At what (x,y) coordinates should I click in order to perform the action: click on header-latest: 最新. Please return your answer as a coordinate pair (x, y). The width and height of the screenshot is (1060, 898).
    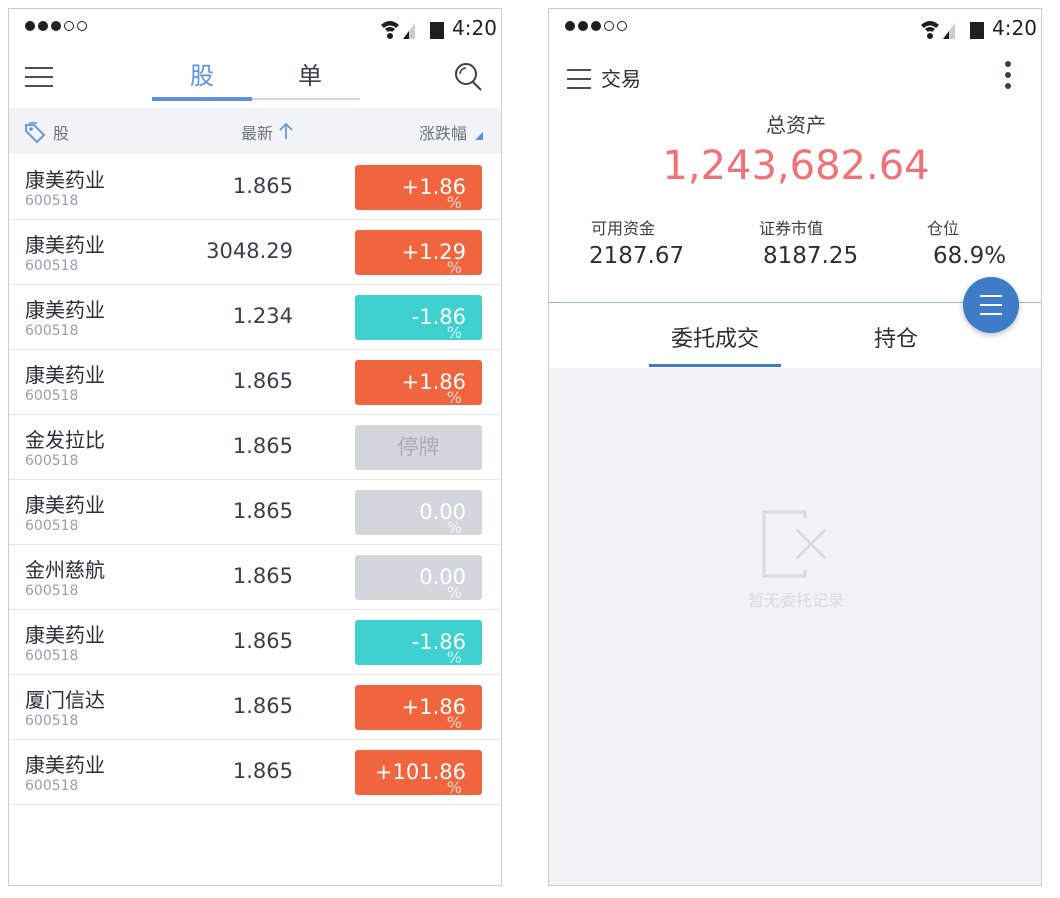
    Looking at the image, I should click on (257, 132).